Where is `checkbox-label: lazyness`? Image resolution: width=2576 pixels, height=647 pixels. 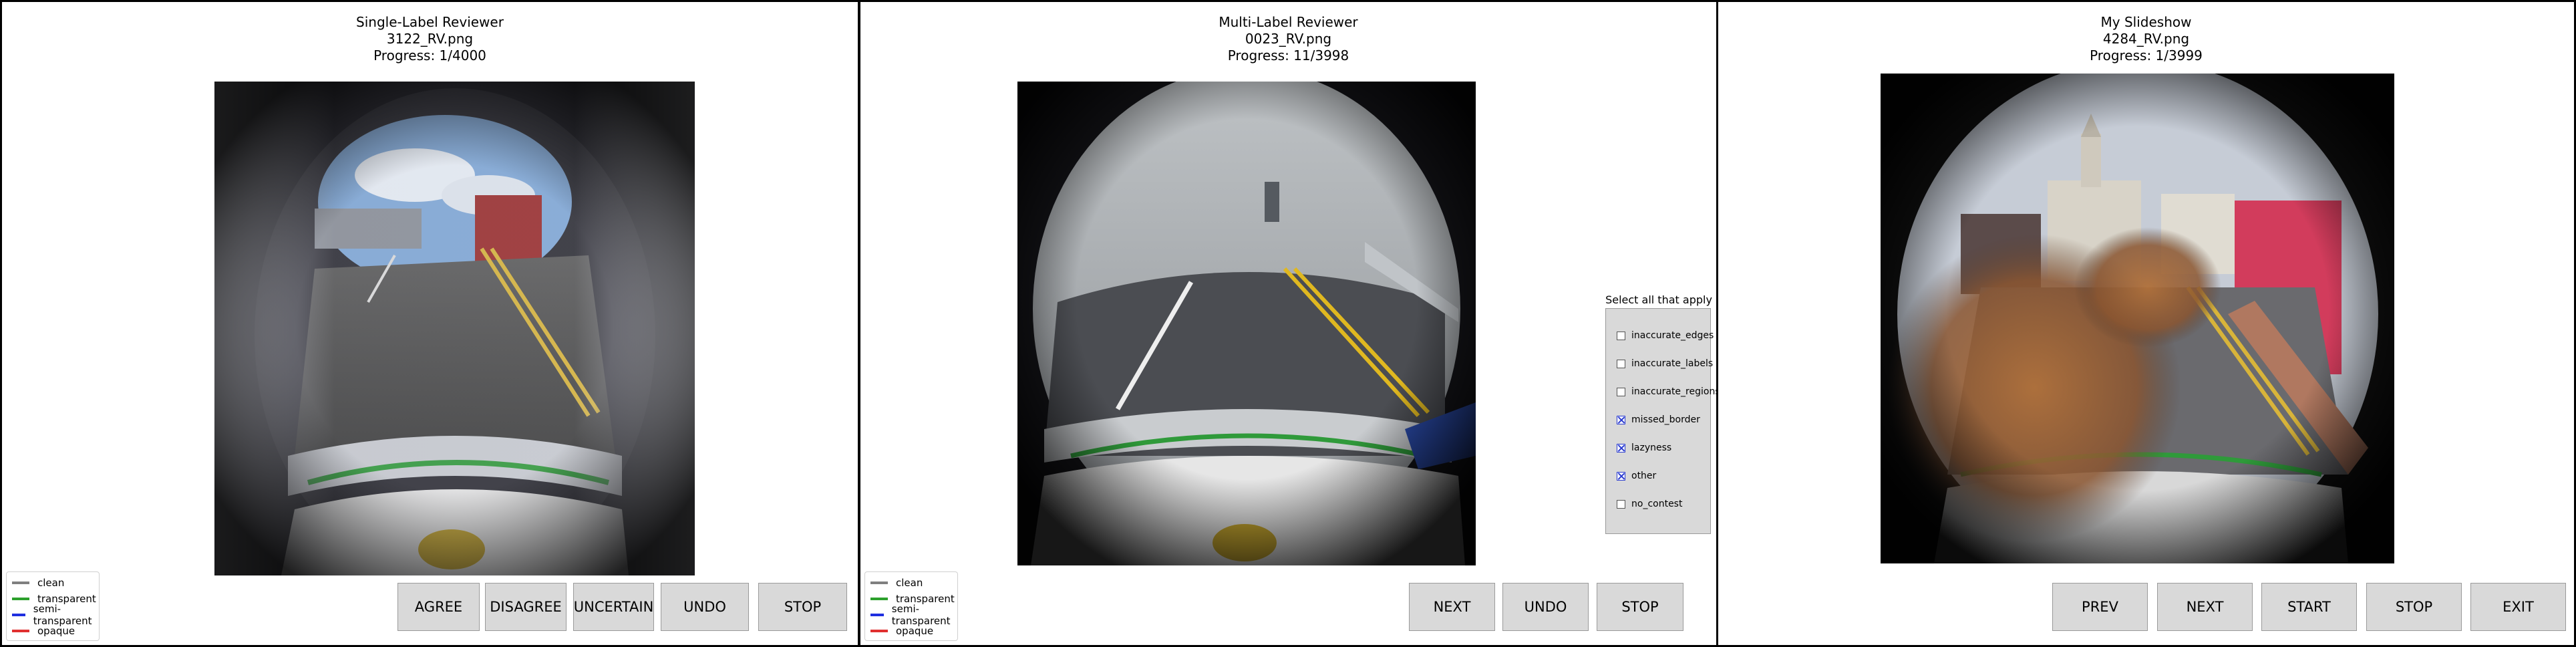 checkbox-label: lazyness is located at coordinates (1651, 448).